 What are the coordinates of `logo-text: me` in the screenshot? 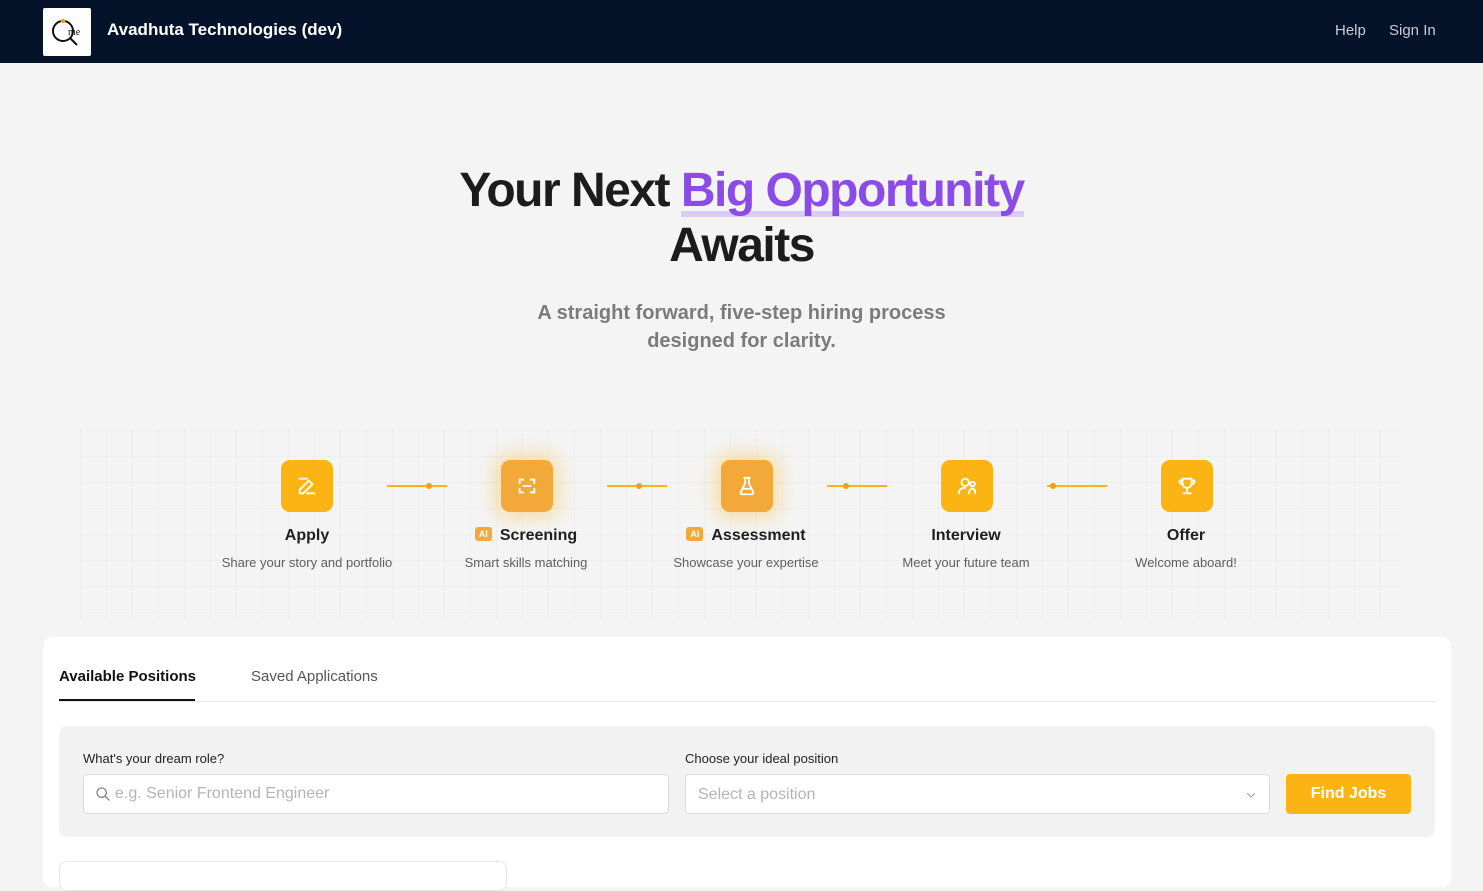 It's located at (74, 32).